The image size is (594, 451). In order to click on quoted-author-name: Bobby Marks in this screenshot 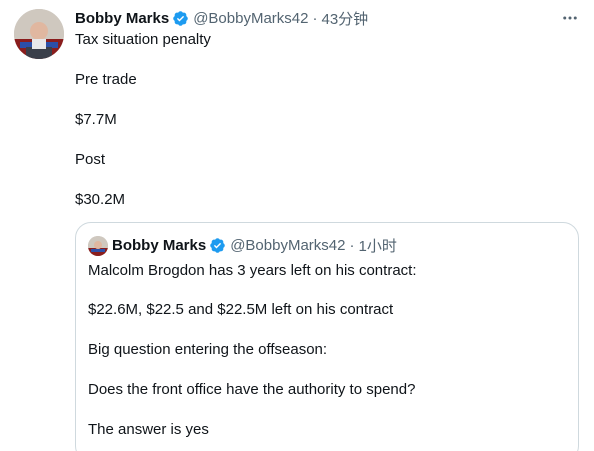, I will do `click(159, 245)`.